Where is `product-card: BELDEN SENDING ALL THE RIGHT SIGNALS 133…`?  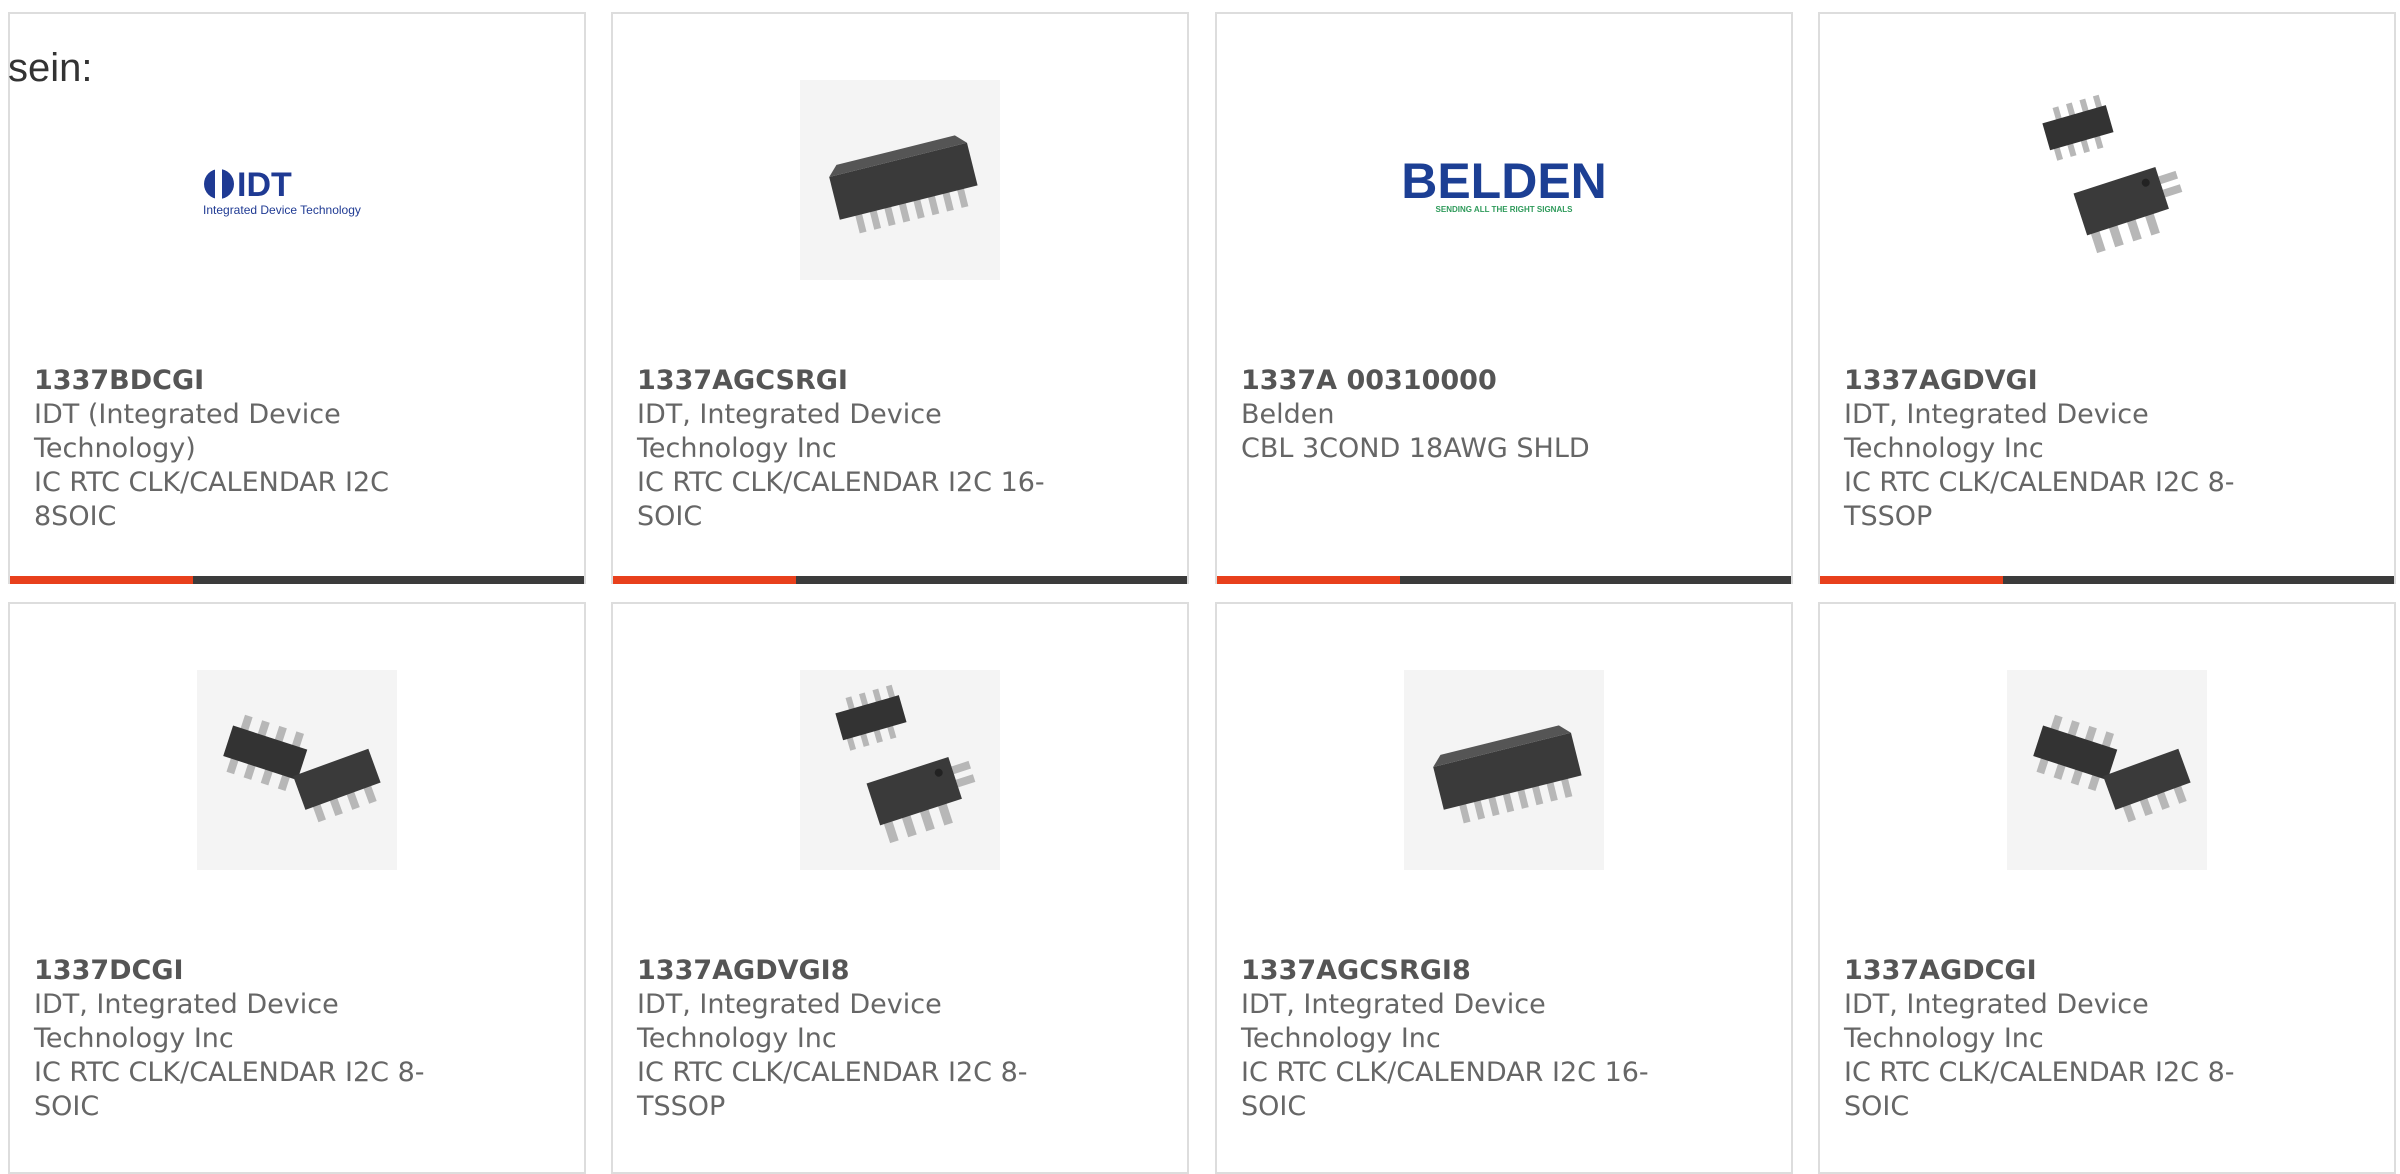 product-card: BELDEN SENDING ALL THE RIGHT SIGNALS 133… is located at coordinates (1504, 298).